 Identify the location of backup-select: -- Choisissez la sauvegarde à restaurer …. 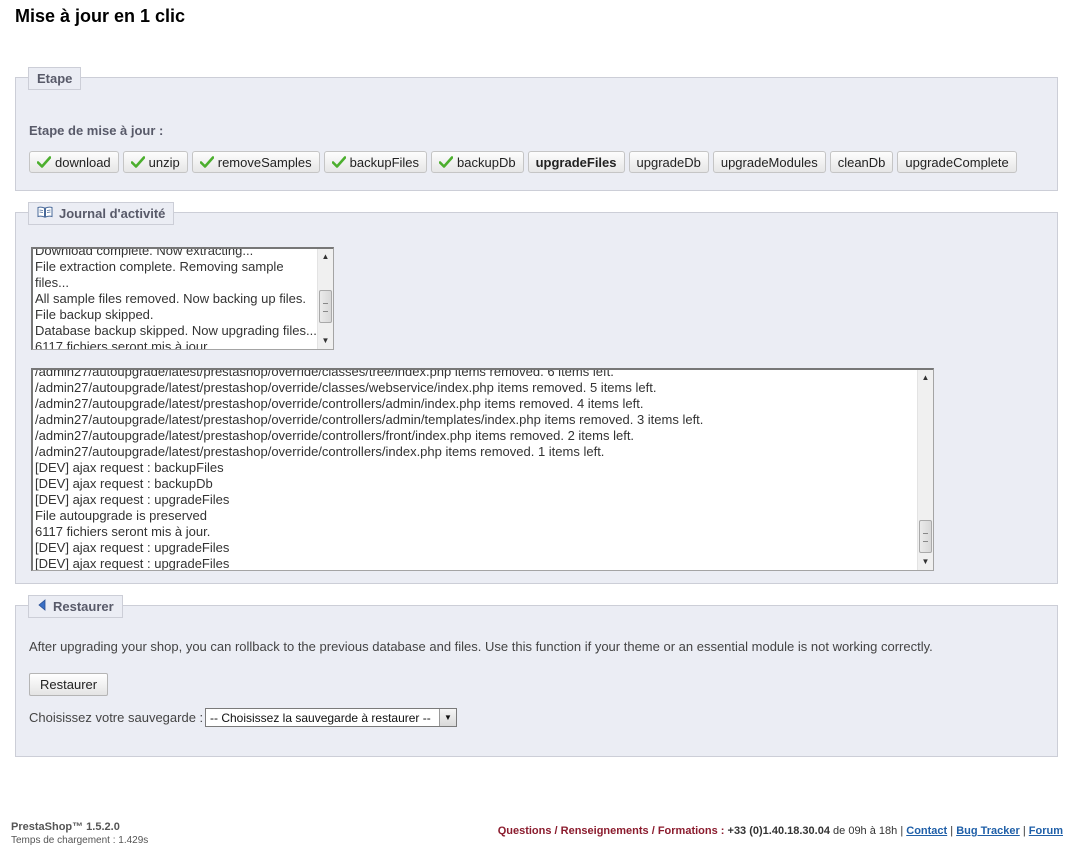
(331, 717).